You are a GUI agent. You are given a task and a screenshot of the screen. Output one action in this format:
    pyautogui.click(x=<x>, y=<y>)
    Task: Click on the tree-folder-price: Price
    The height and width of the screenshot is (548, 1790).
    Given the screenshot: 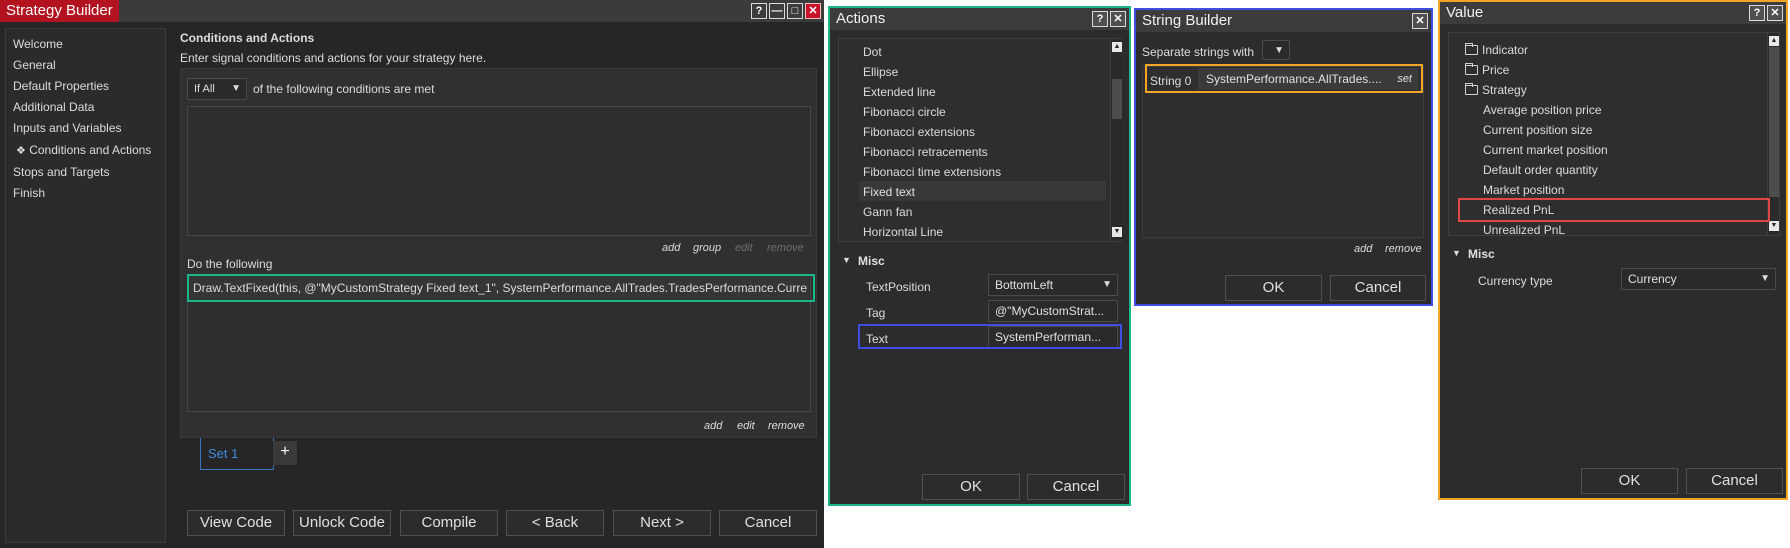 What is the action you would take?
    pyautogui.click(x=1487, y=70)
    